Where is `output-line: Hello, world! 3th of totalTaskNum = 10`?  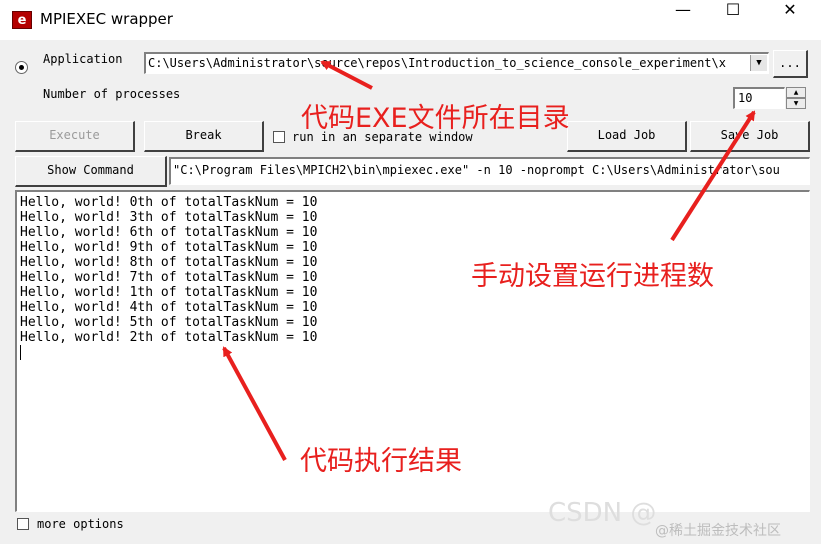 output-line: Hello, world! 3th of totalTaskNum = 10 is located at coordinates (169, 217).